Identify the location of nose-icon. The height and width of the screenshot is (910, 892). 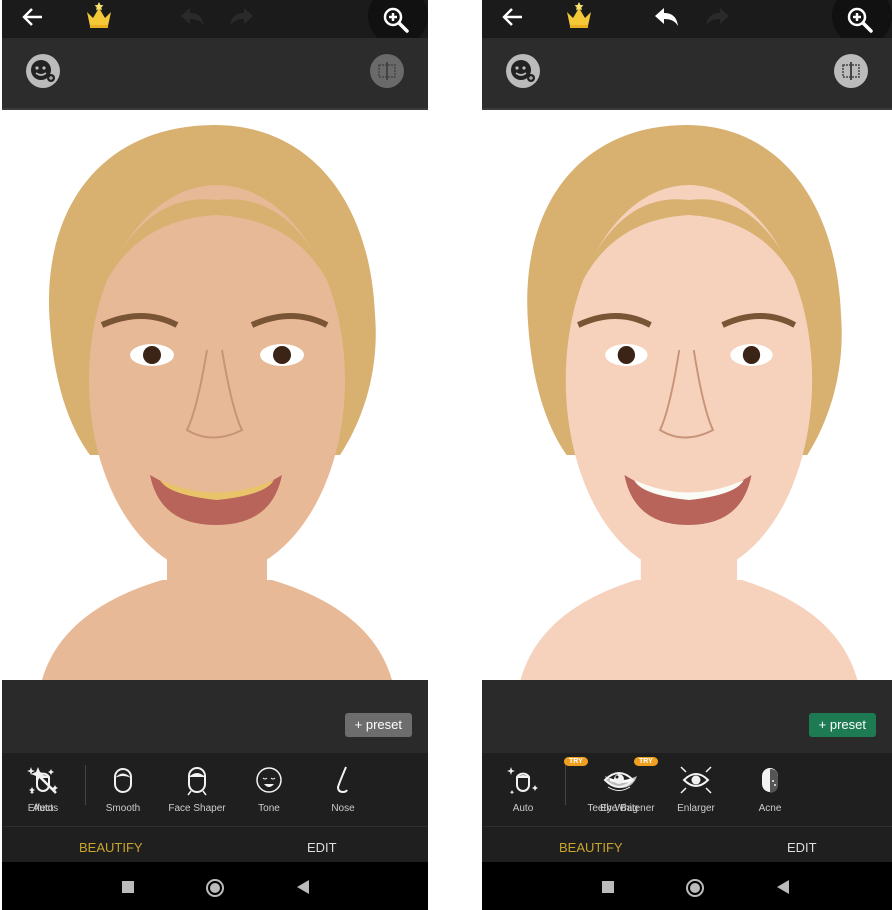
(342, 780).